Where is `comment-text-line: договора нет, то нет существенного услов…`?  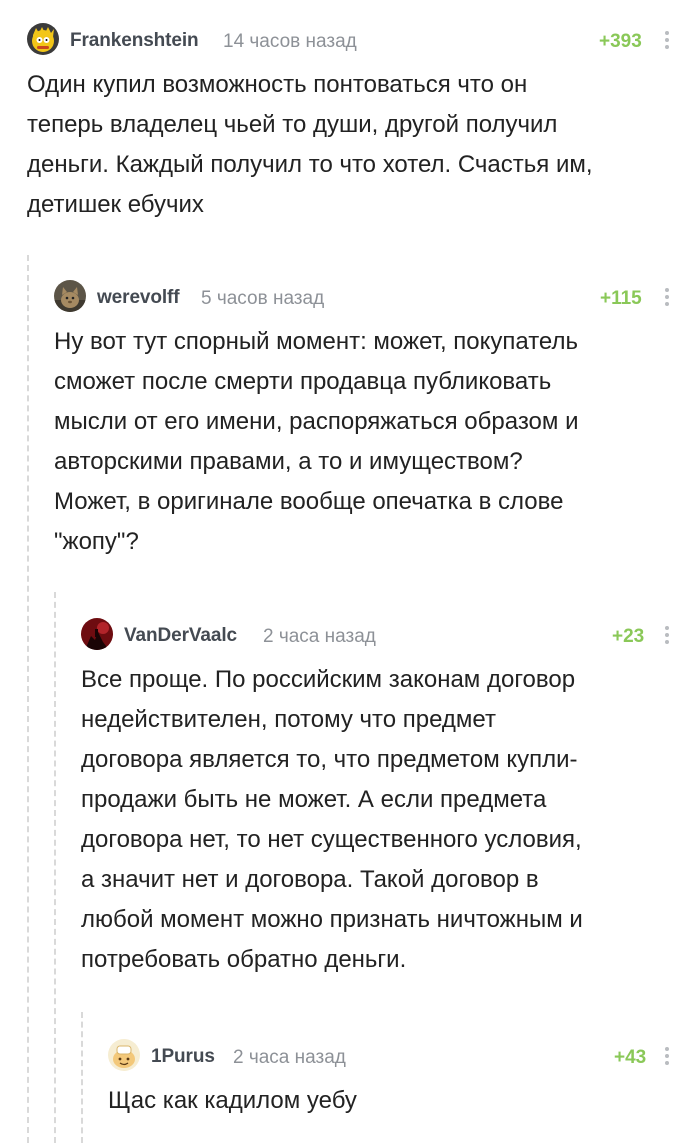 comment-text-line: договора нет, то нет существенного услов… is located at coordinates (331, 839).